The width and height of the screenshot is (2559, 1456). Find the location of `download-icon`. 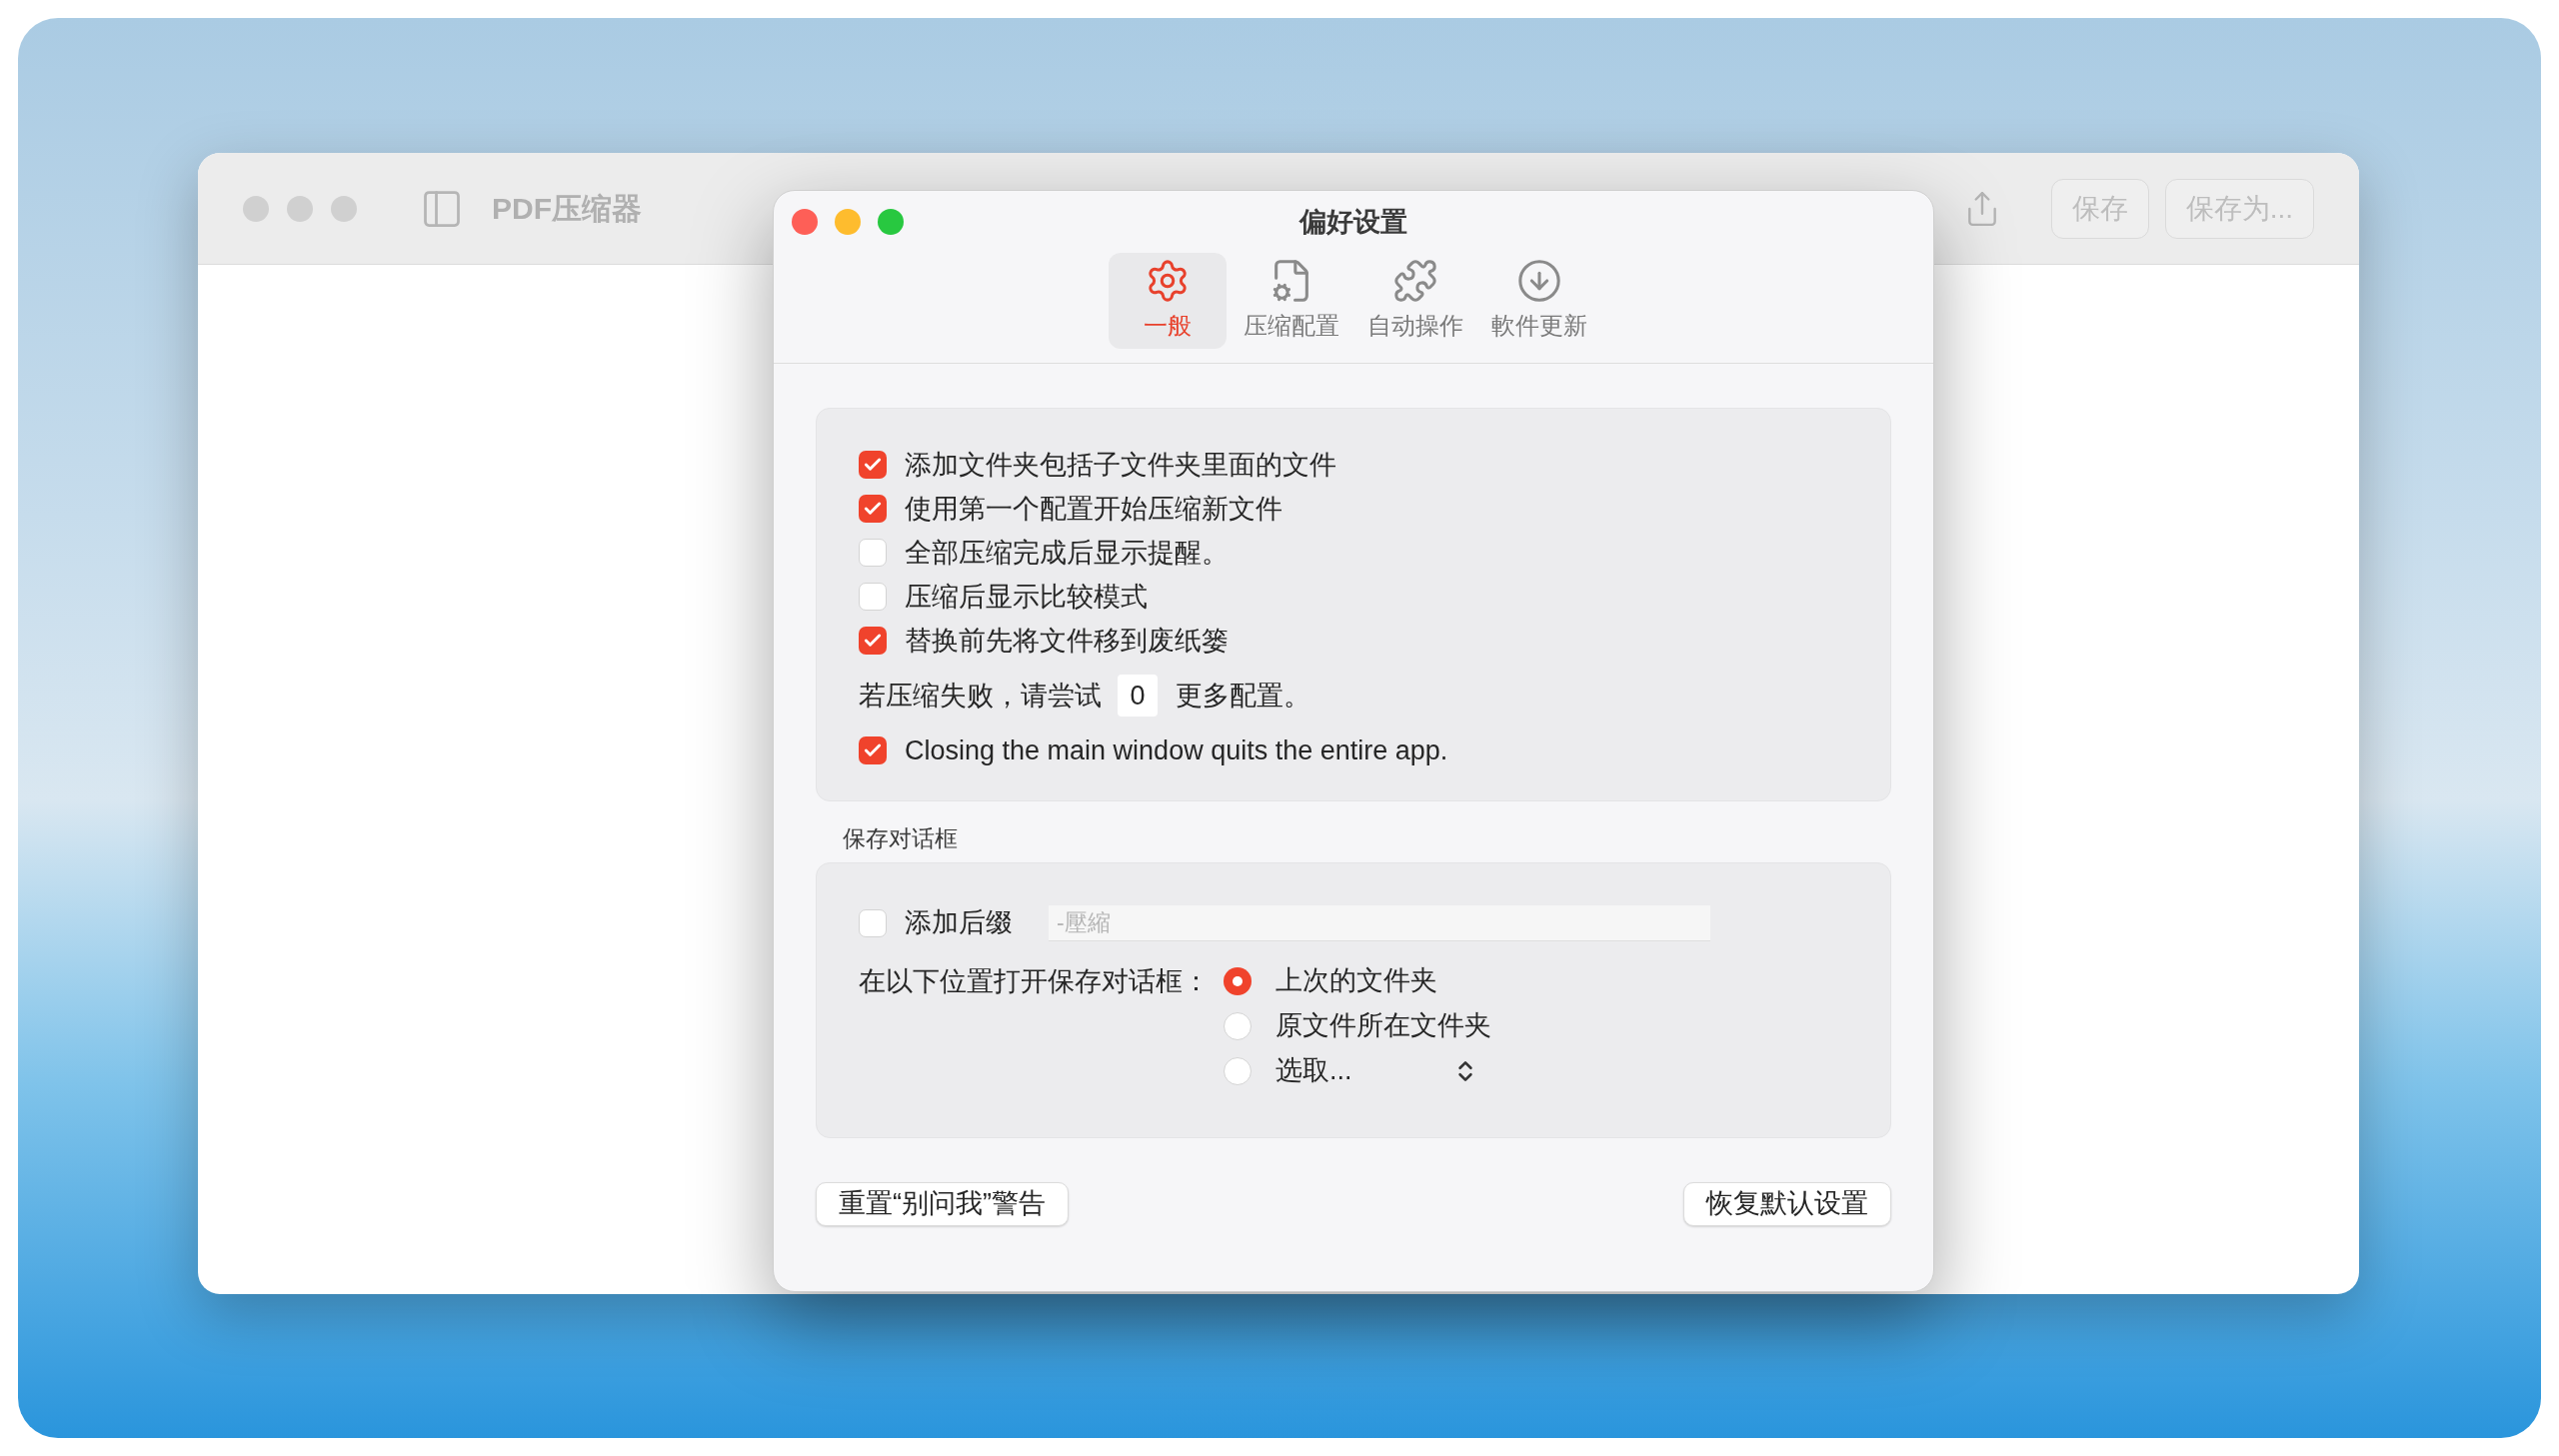

download-icon is located at coordinates (1539, 281).